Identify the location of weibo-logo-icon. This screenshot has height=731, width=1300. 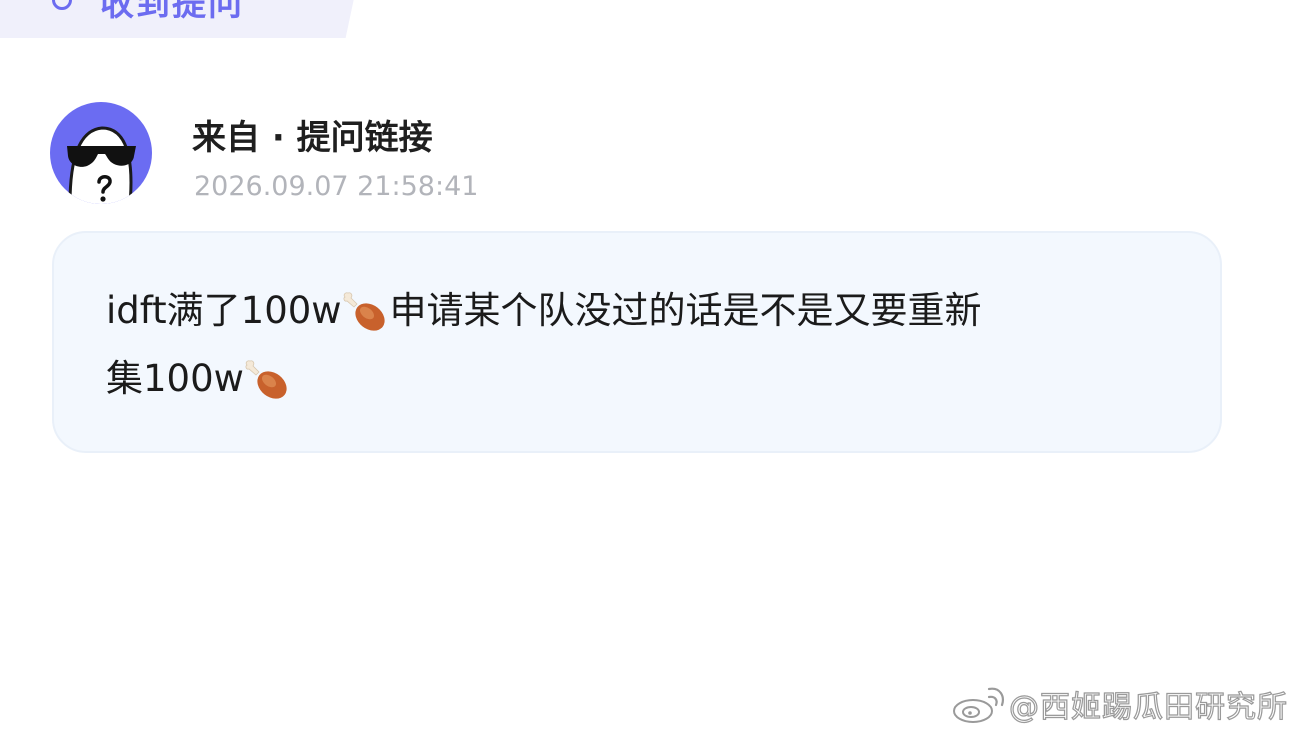
(978, 705).